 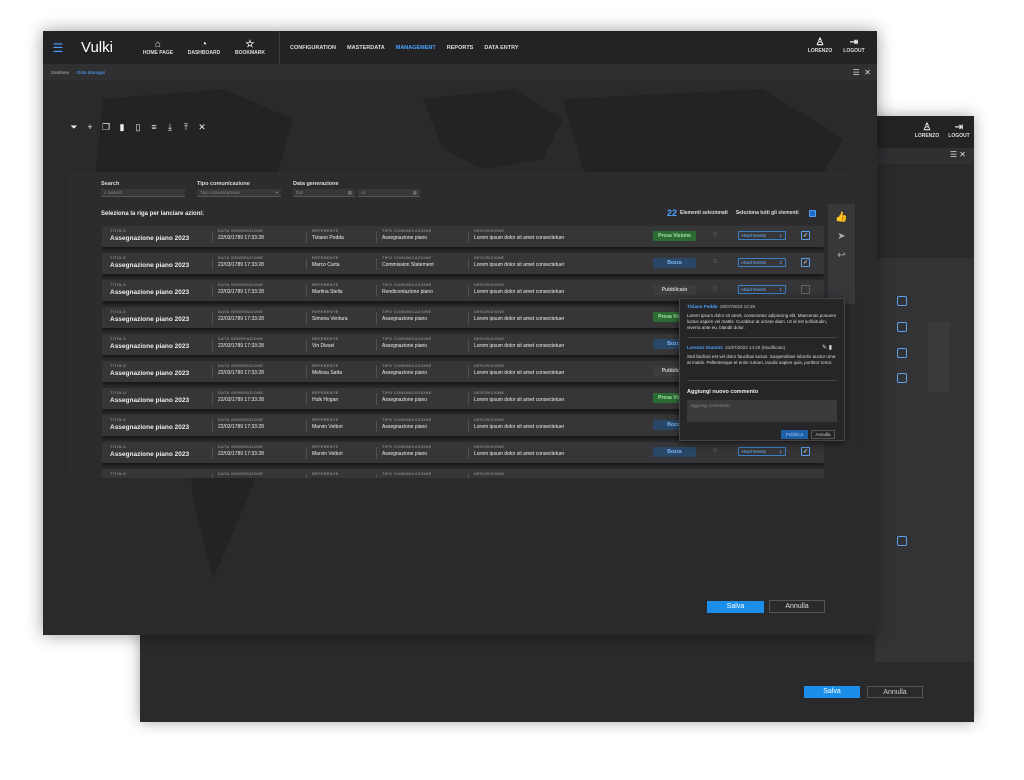 What do you see at coordinates (154, 127) in the screenshot?
I see `sliders-icon: ≡` at bounding box center [154, 127].